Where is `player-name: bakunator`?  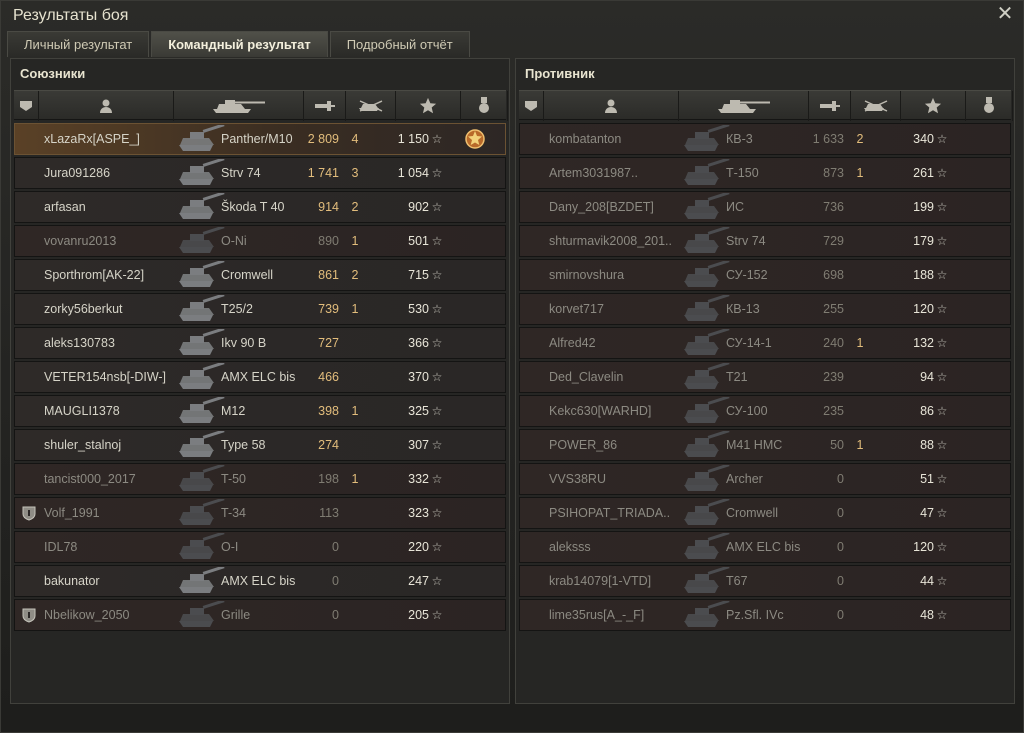
player-name: bakunator is located at coordinates (114, 581).